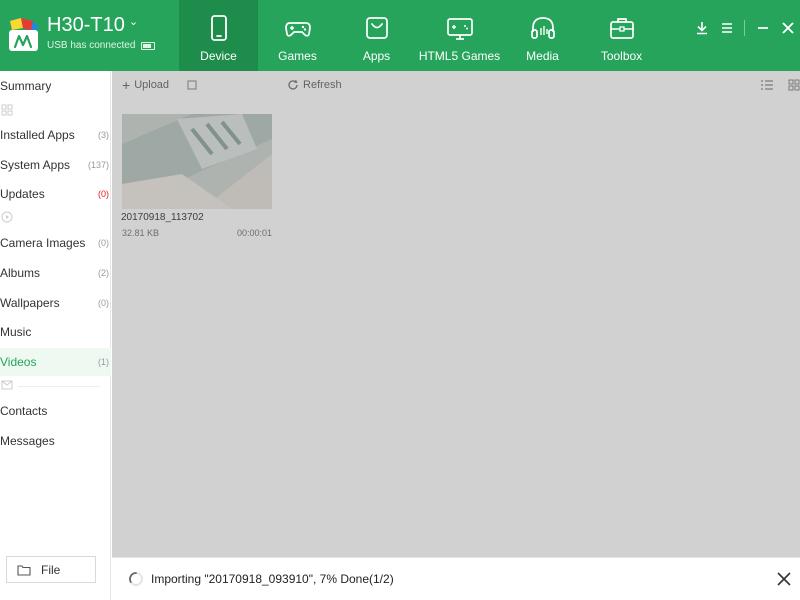 This screenshot has width=800, height=600. I want to click on title-bar: H30-T10 ⌄ USB has connected Device Games, so click(400, 35).